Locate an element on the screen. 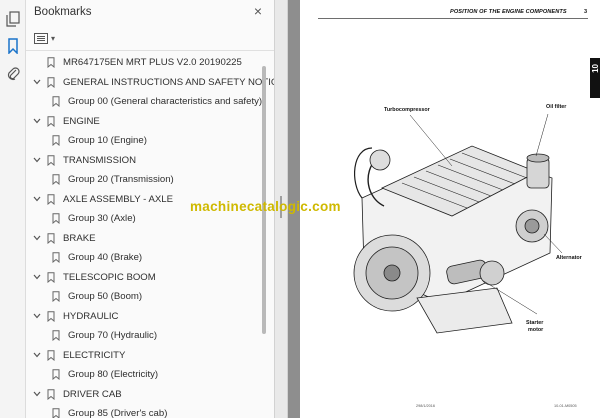 This screenshot has width=600, height=418. callout-turbocompressor: Turbocompressor is located at coordinates (407, 110).